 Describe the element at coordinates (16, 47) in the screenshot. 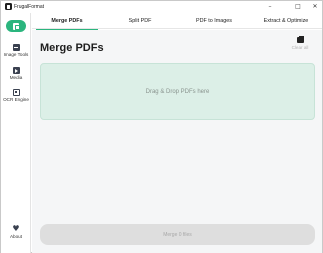

I see `image-icon` at that location.